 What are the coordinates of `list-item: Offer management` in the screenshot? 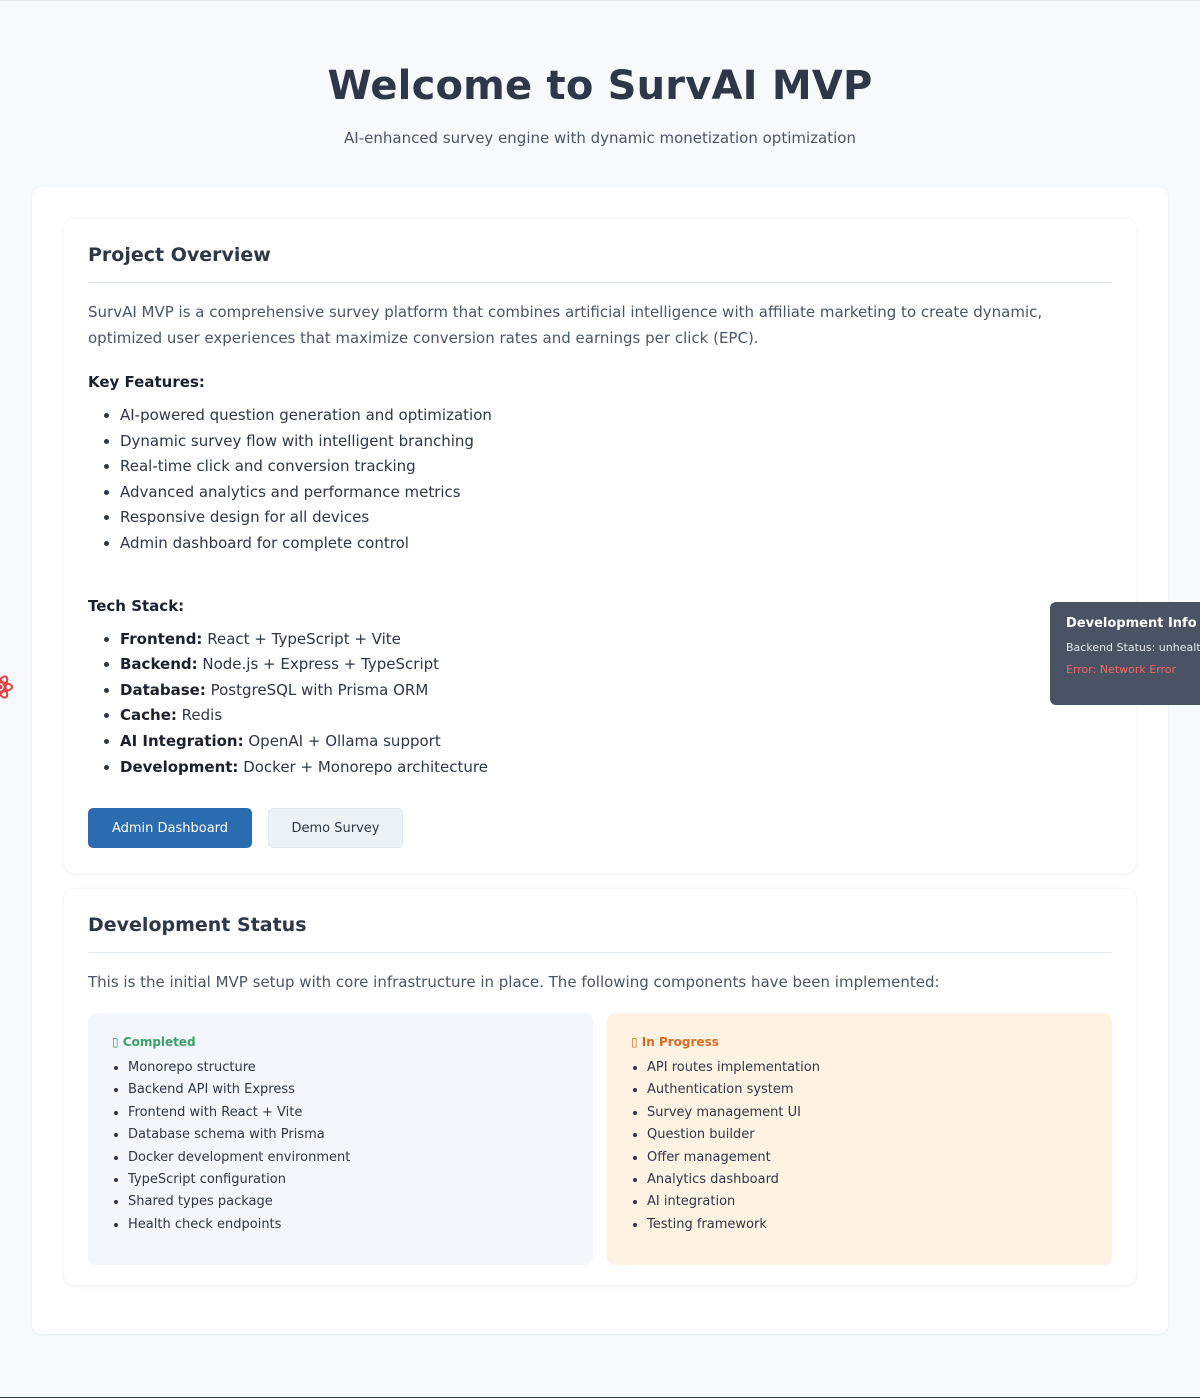 It's located at (867, 1158).